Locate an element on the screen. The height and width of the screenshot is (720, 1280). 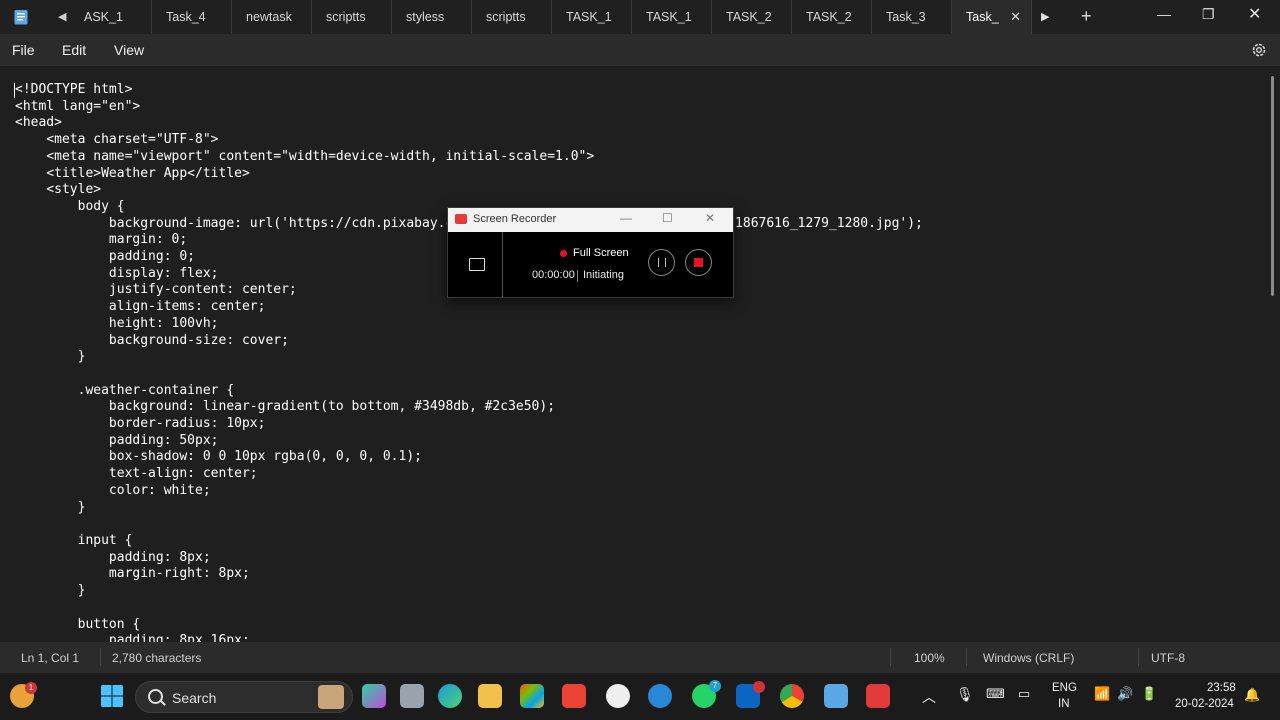
folder-icon is located at coordinates (477, 264).